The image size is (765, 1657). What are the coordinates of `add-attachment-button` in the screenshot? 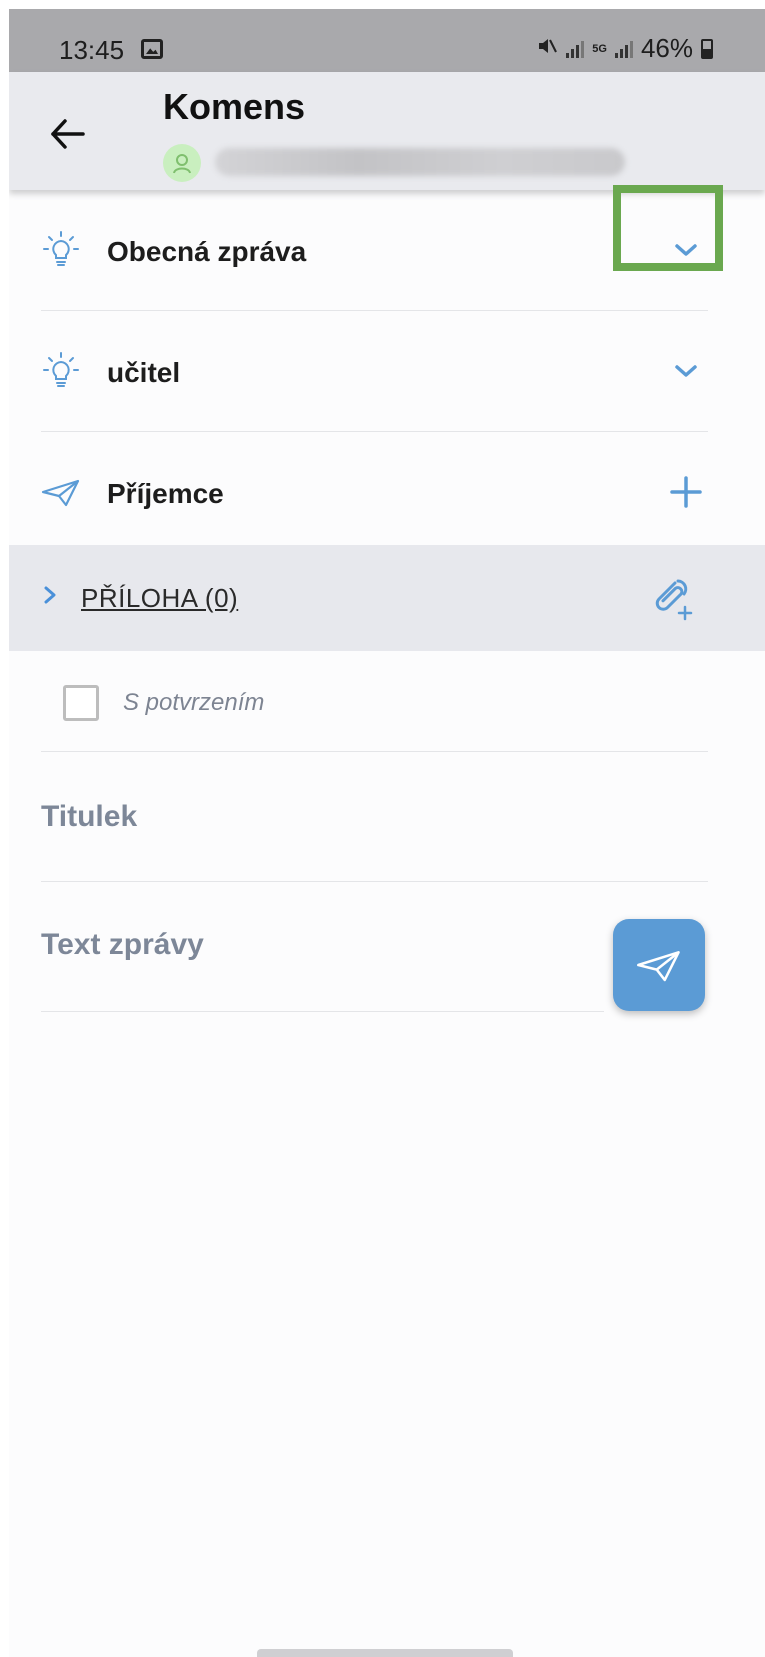 It's located at (670, 598).